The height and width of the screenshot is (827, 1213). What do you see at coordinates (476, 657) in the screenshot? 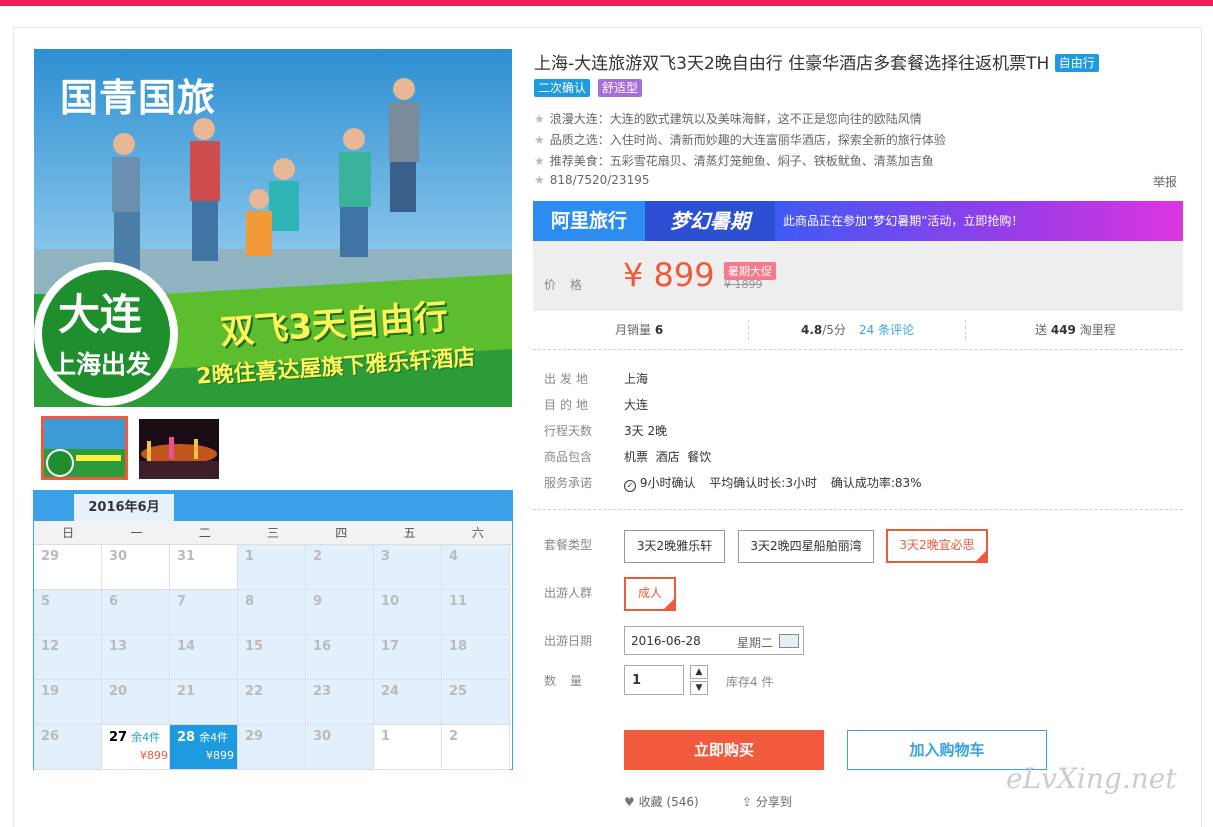
I see `calendar-day: 18` at bounding box center [476, 657].